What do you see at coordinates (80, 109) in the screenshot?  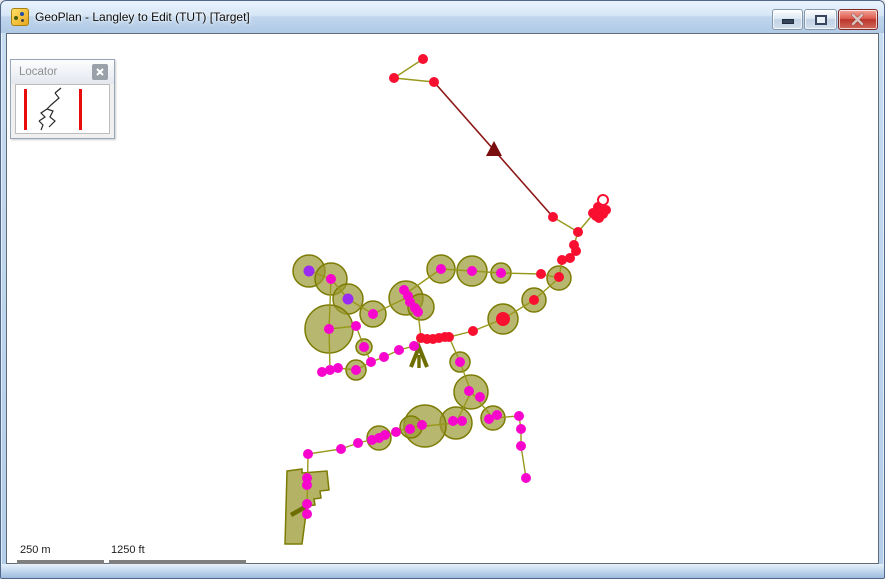 I see `locator-extent-bar-right` at bounding box center [80, 109].